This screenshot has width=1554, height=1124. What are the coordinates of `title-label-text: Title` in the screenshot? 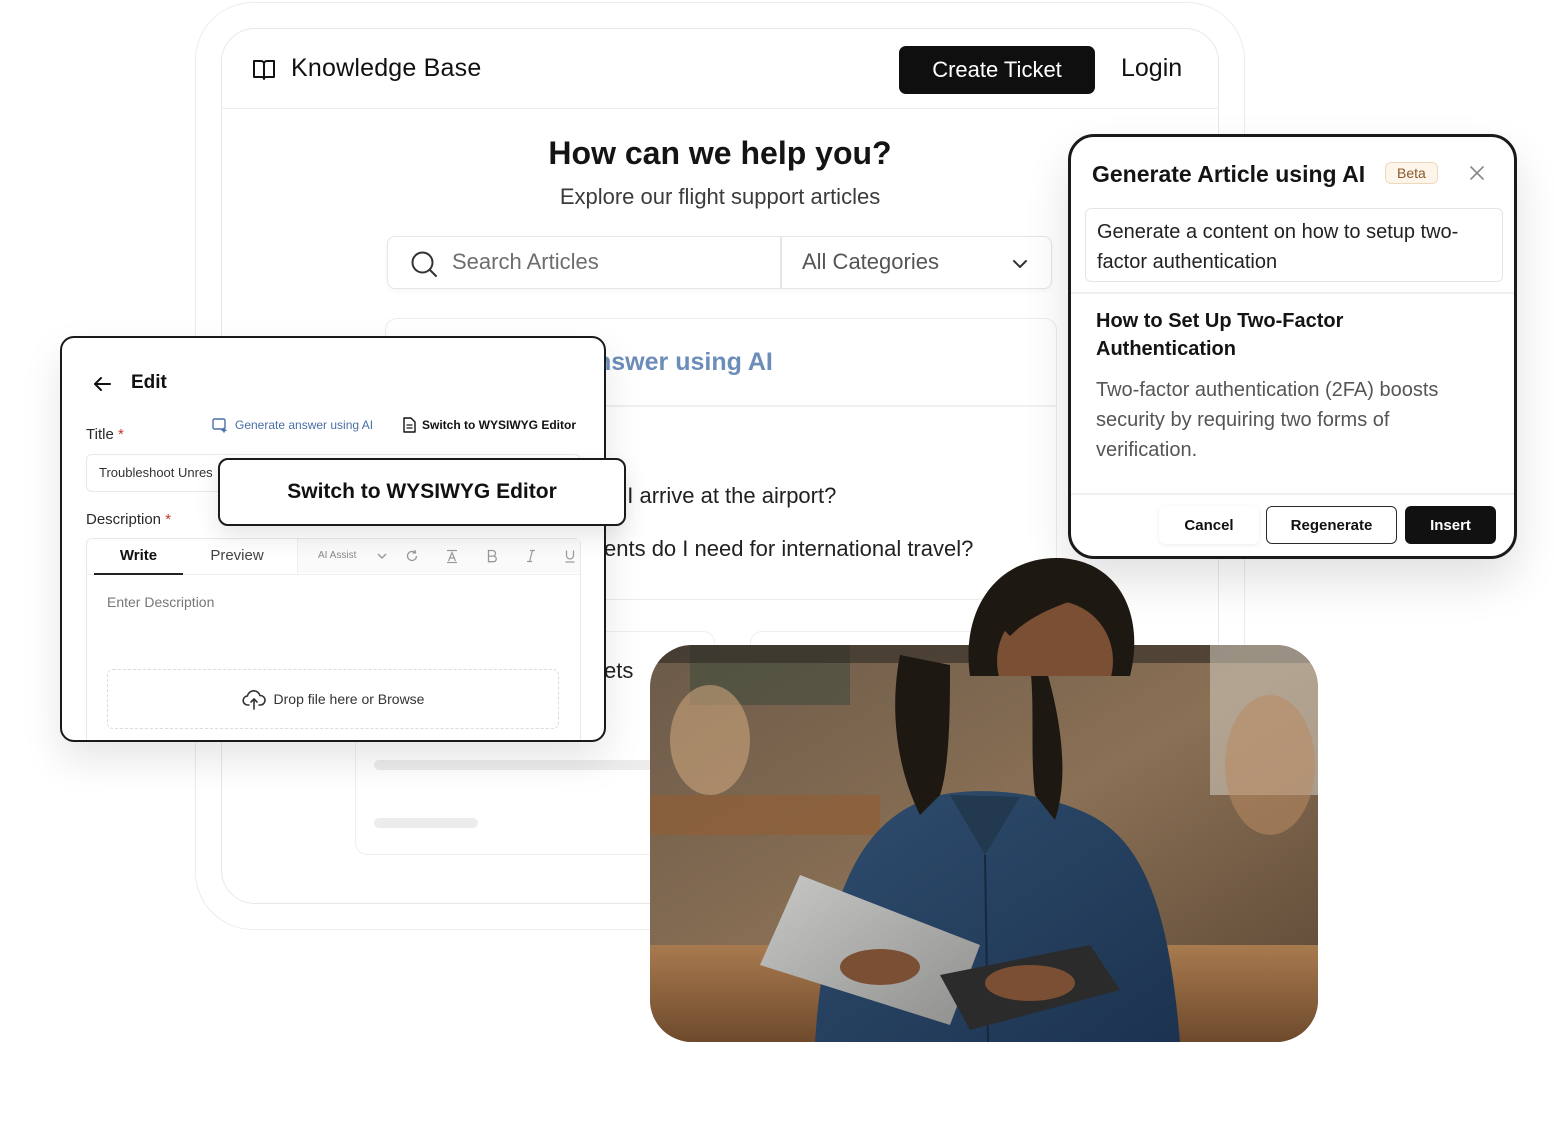 It's located at (100, 434).